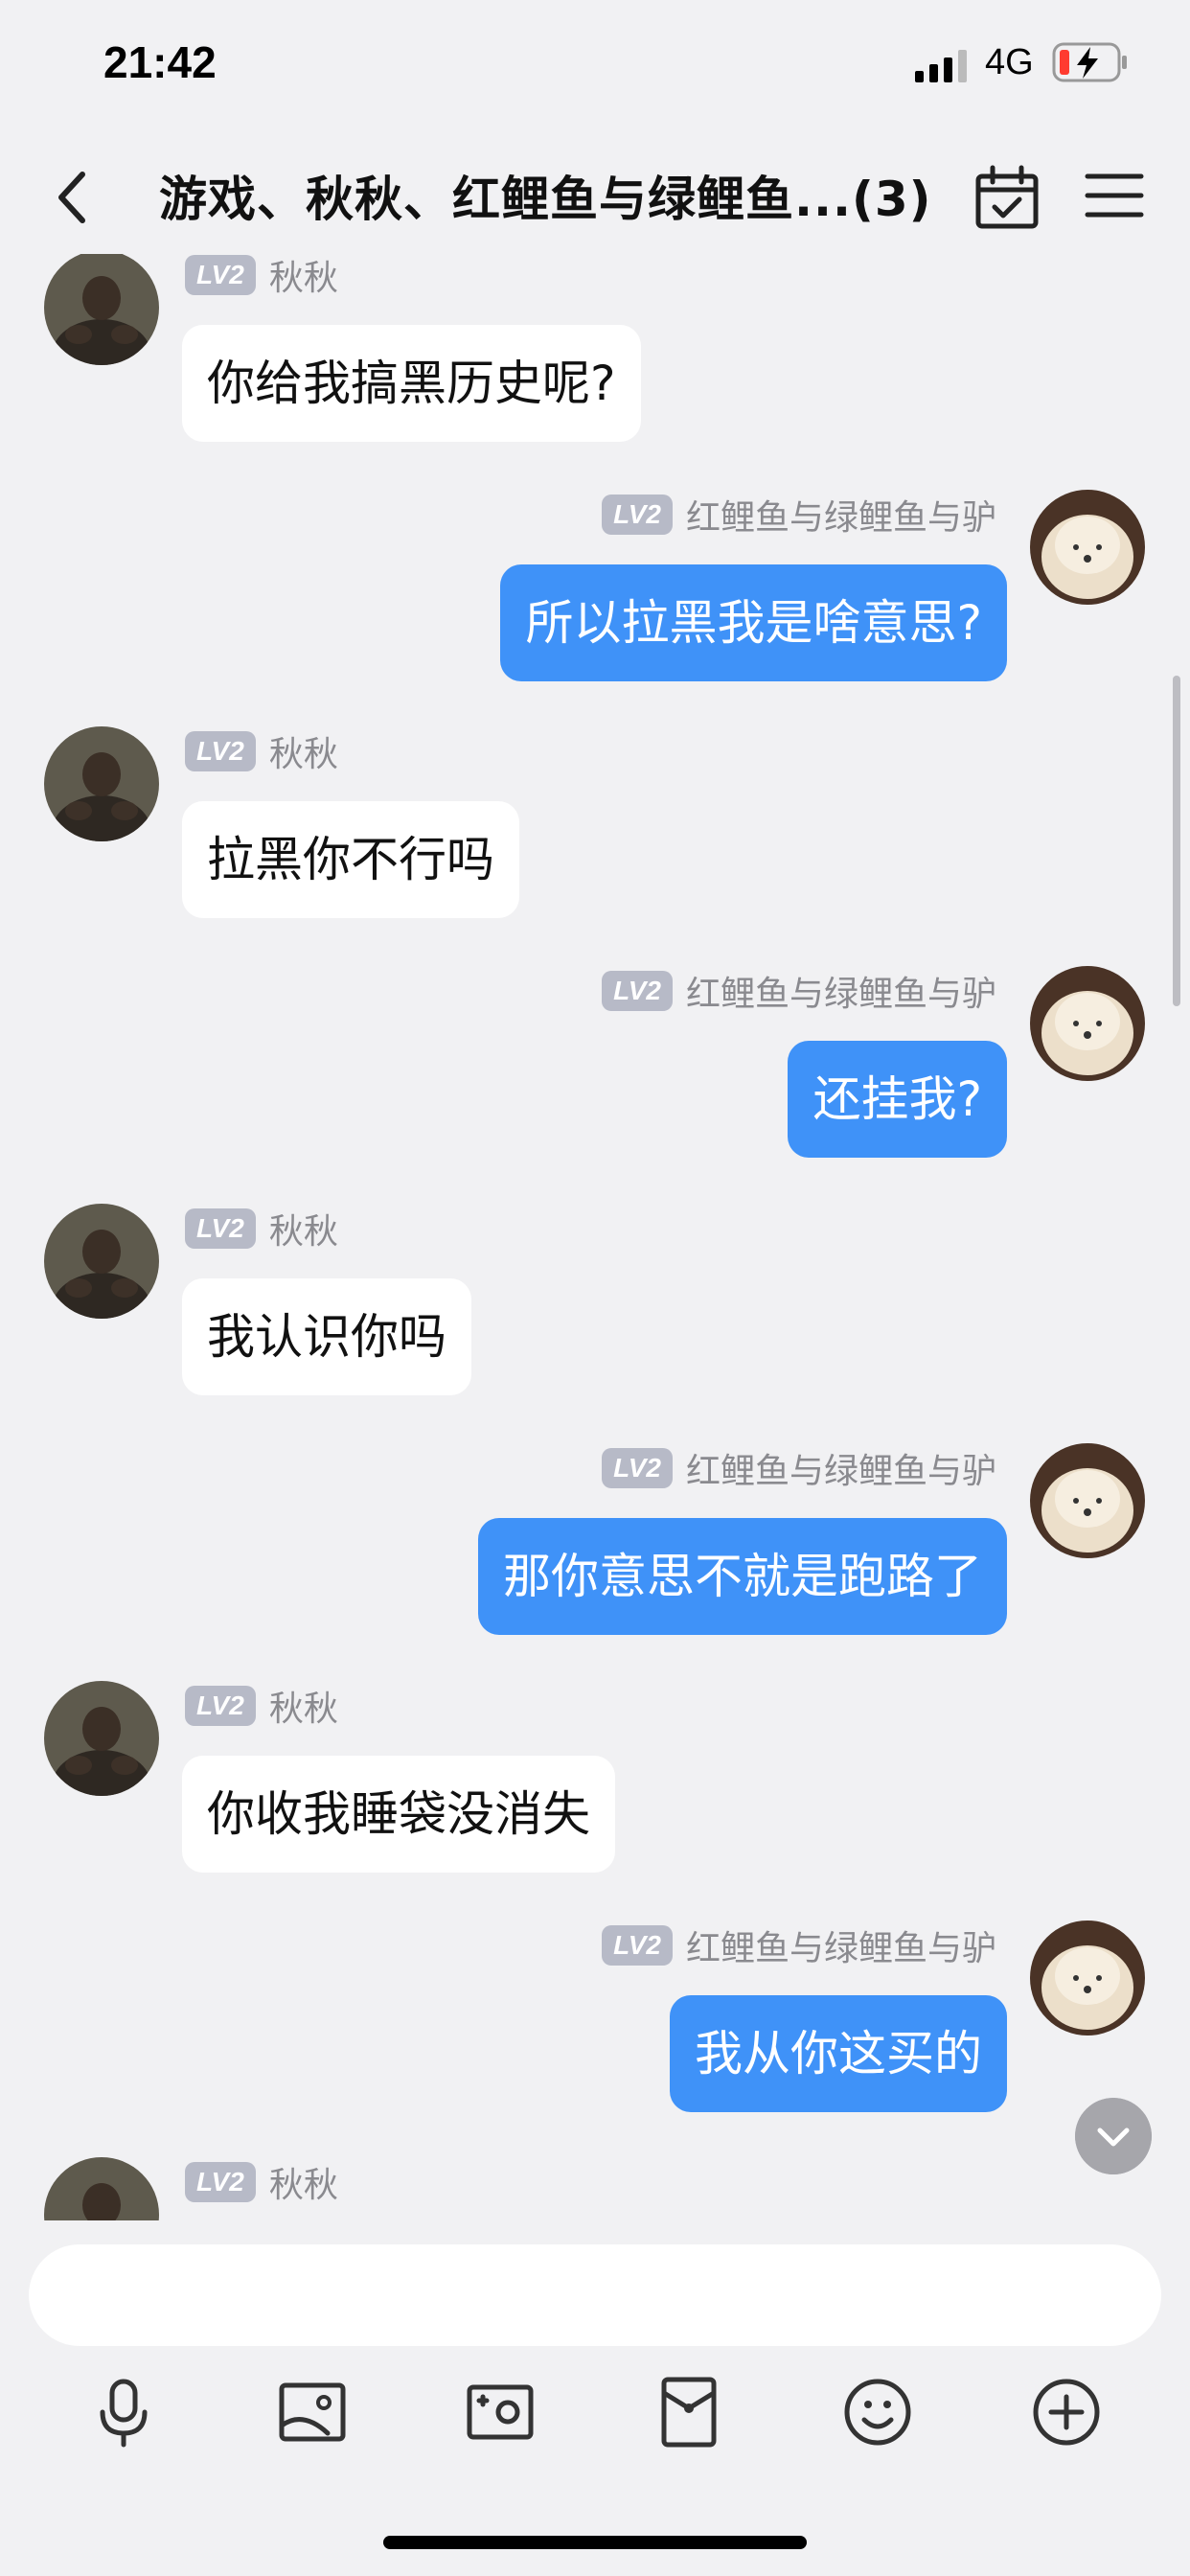 The image size is (1190, 2576). What do you see at coordinates (1176, 841) in the screenshot?
I see `scrollbar` at bounding box center [1176, 841].